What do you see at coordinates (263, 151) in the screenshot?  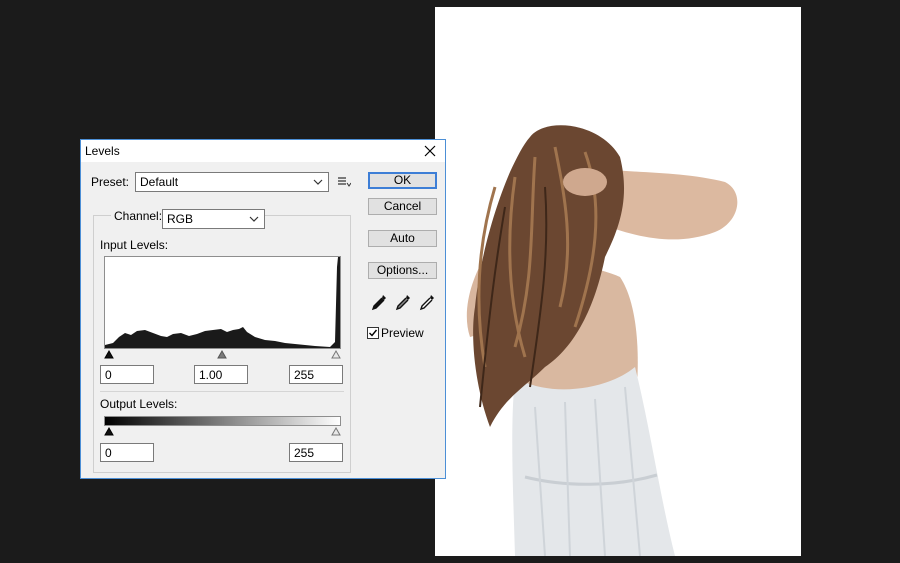 I see `dialog-titlebar: Levels` at bounding box center [263, 151].